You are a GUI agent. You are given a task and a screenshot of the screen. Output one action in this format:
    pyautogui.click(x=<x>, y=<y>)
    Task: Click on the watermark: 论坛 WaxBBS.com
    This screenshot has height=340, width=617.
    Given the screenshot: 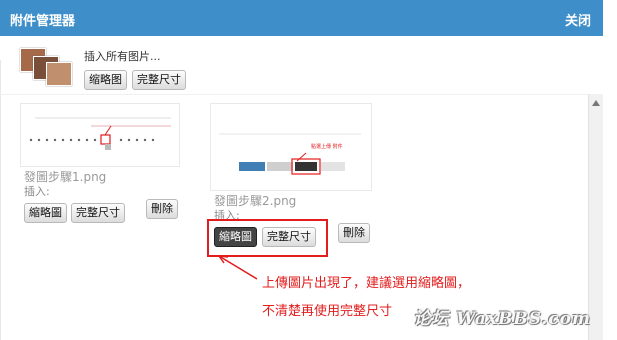 What is the action you would take?
    pyautogui.click(x=502, y=319)
    